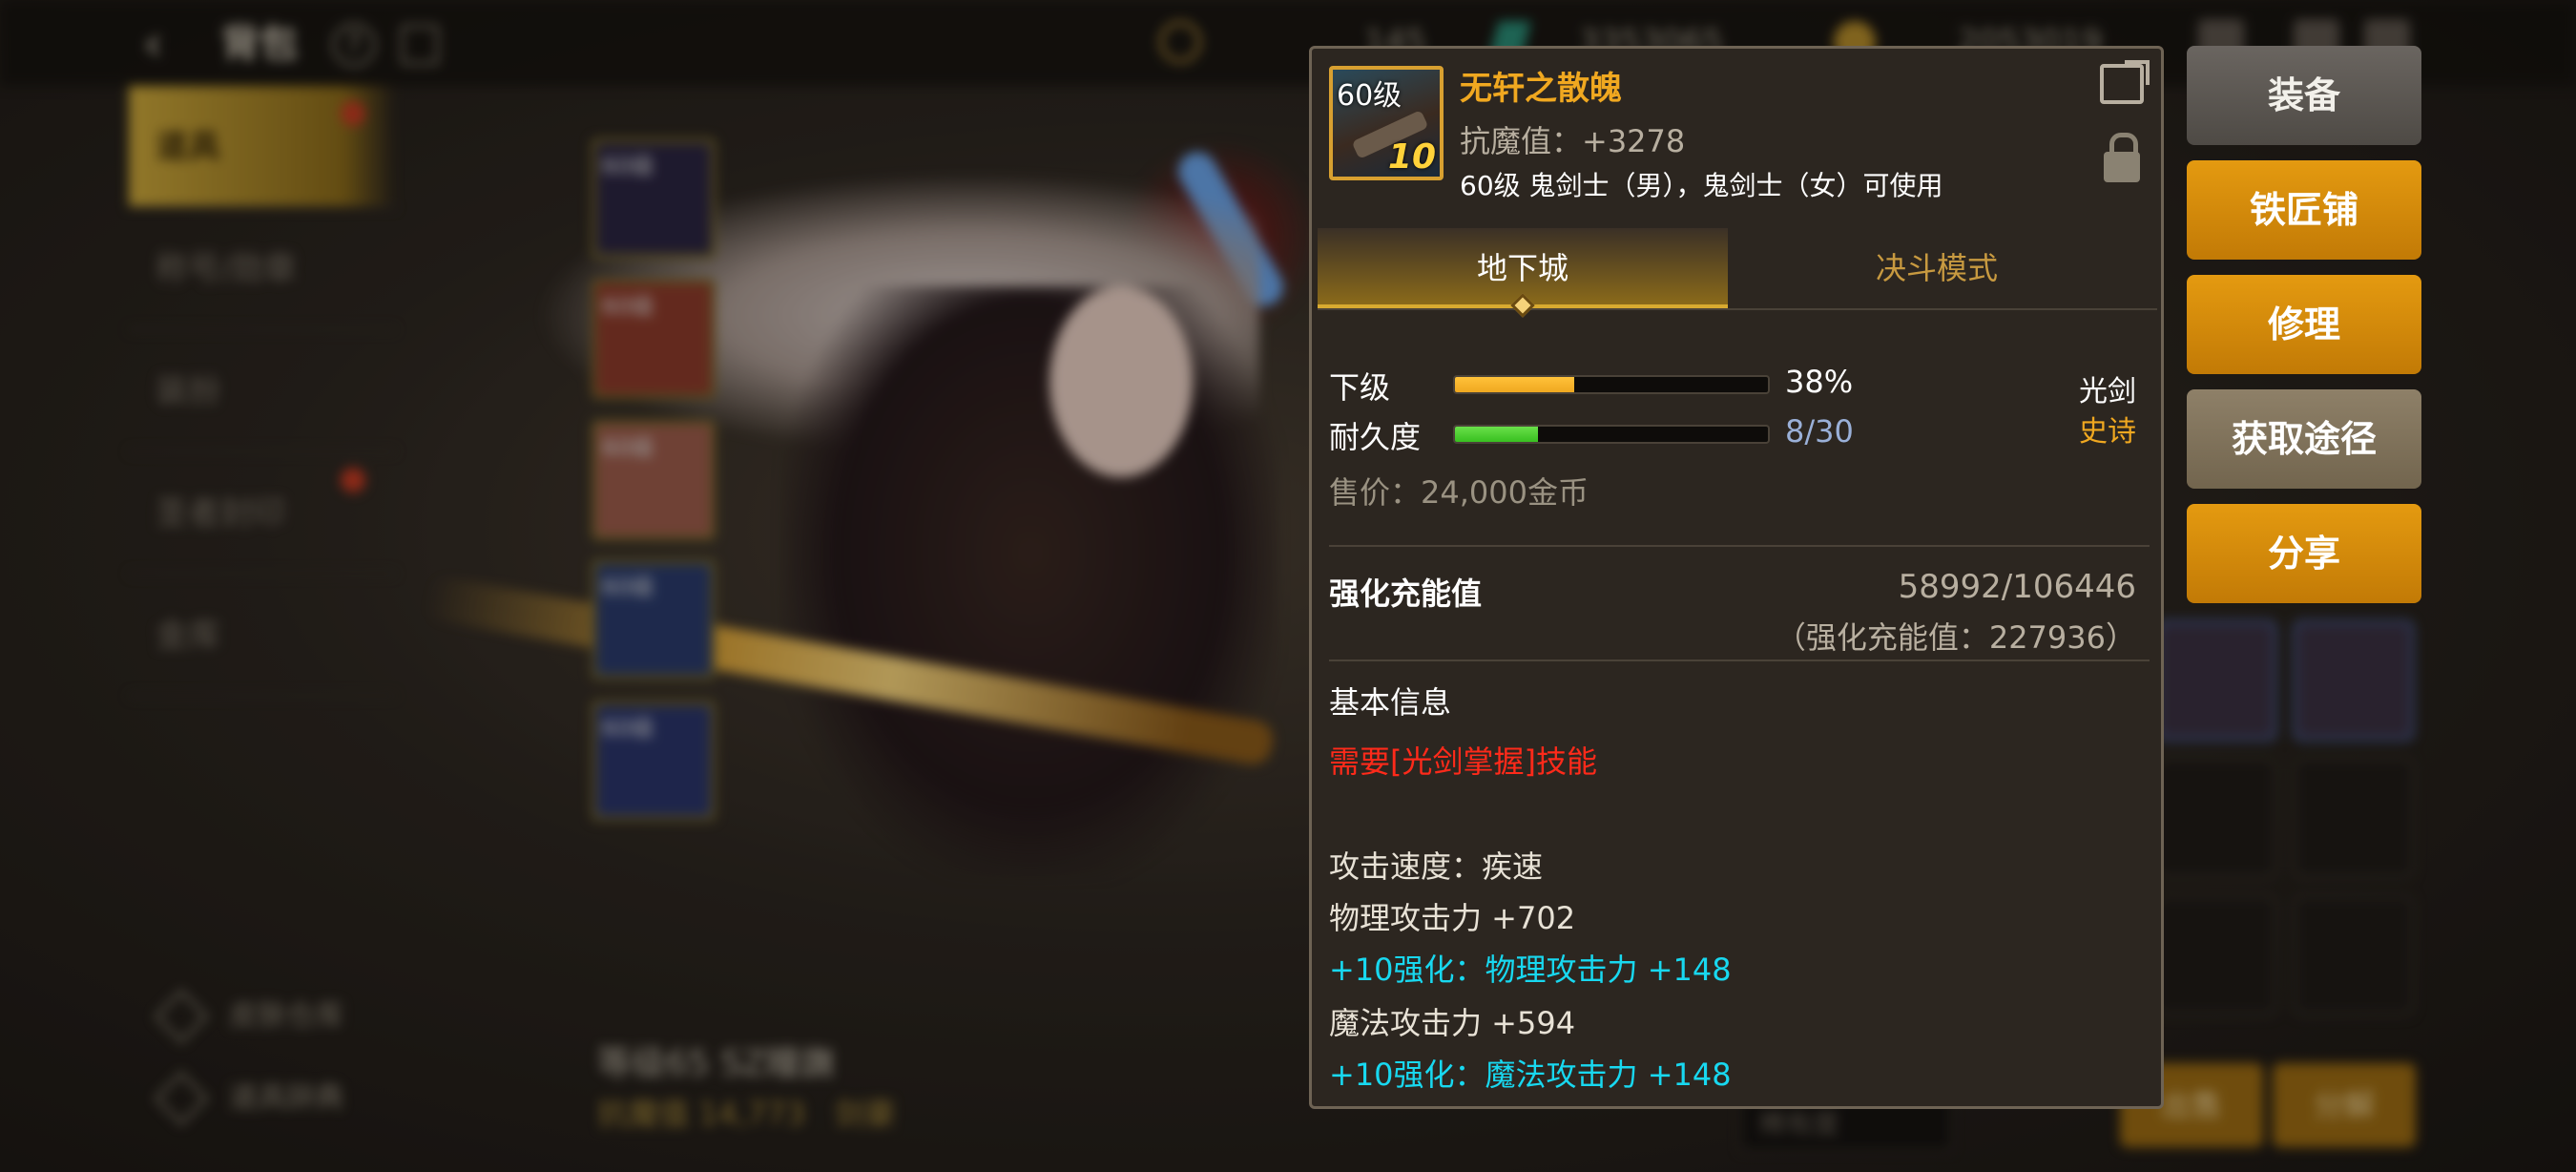  Describe the element at coordinates (2107, 432) in the screenshot. I see `item-rarity: 史诗` at that location.